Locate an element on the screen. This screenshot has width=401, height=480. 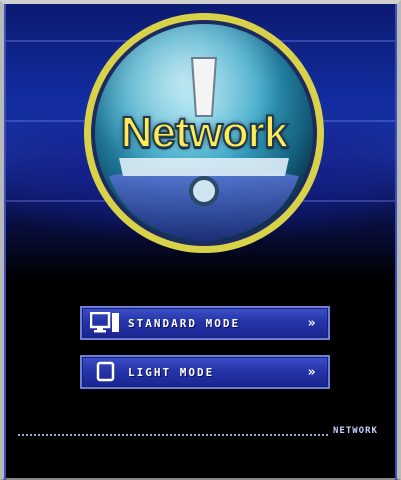
light-mode-button: LIGHT MODE » is located at coordinates (205, 372).